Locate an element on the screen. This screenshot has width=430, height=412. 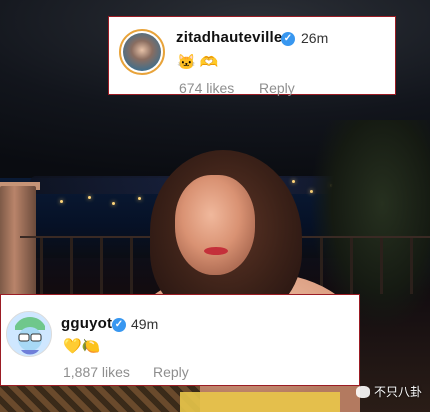
comment-likes-count: 1,887 likes is located at coordinates (96, 372).